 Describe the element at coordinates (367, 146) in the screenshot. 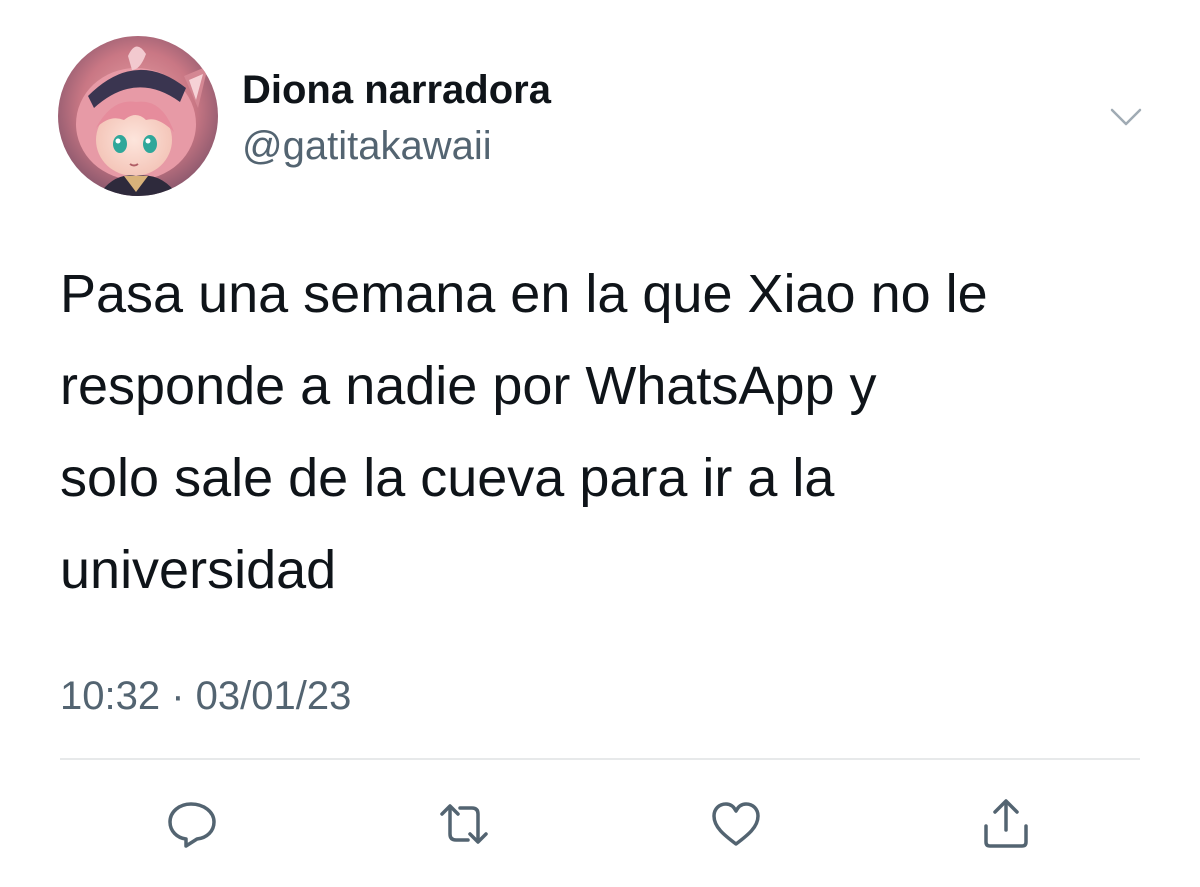

I see `author-handle: @gatitakawaii` at that location.